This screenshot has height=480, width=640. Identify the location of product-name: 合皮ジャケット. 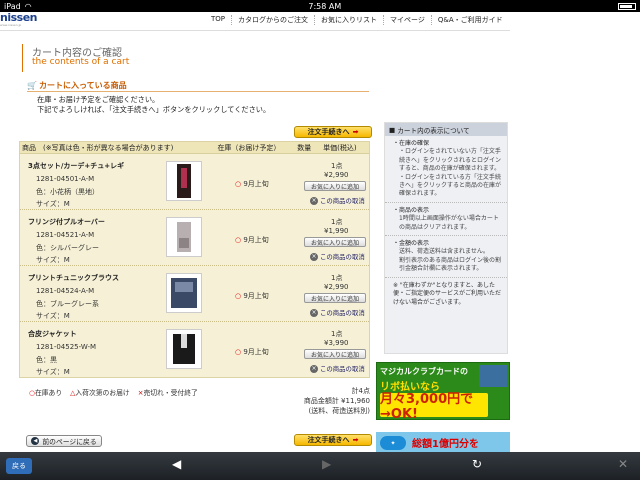
(52, 334).